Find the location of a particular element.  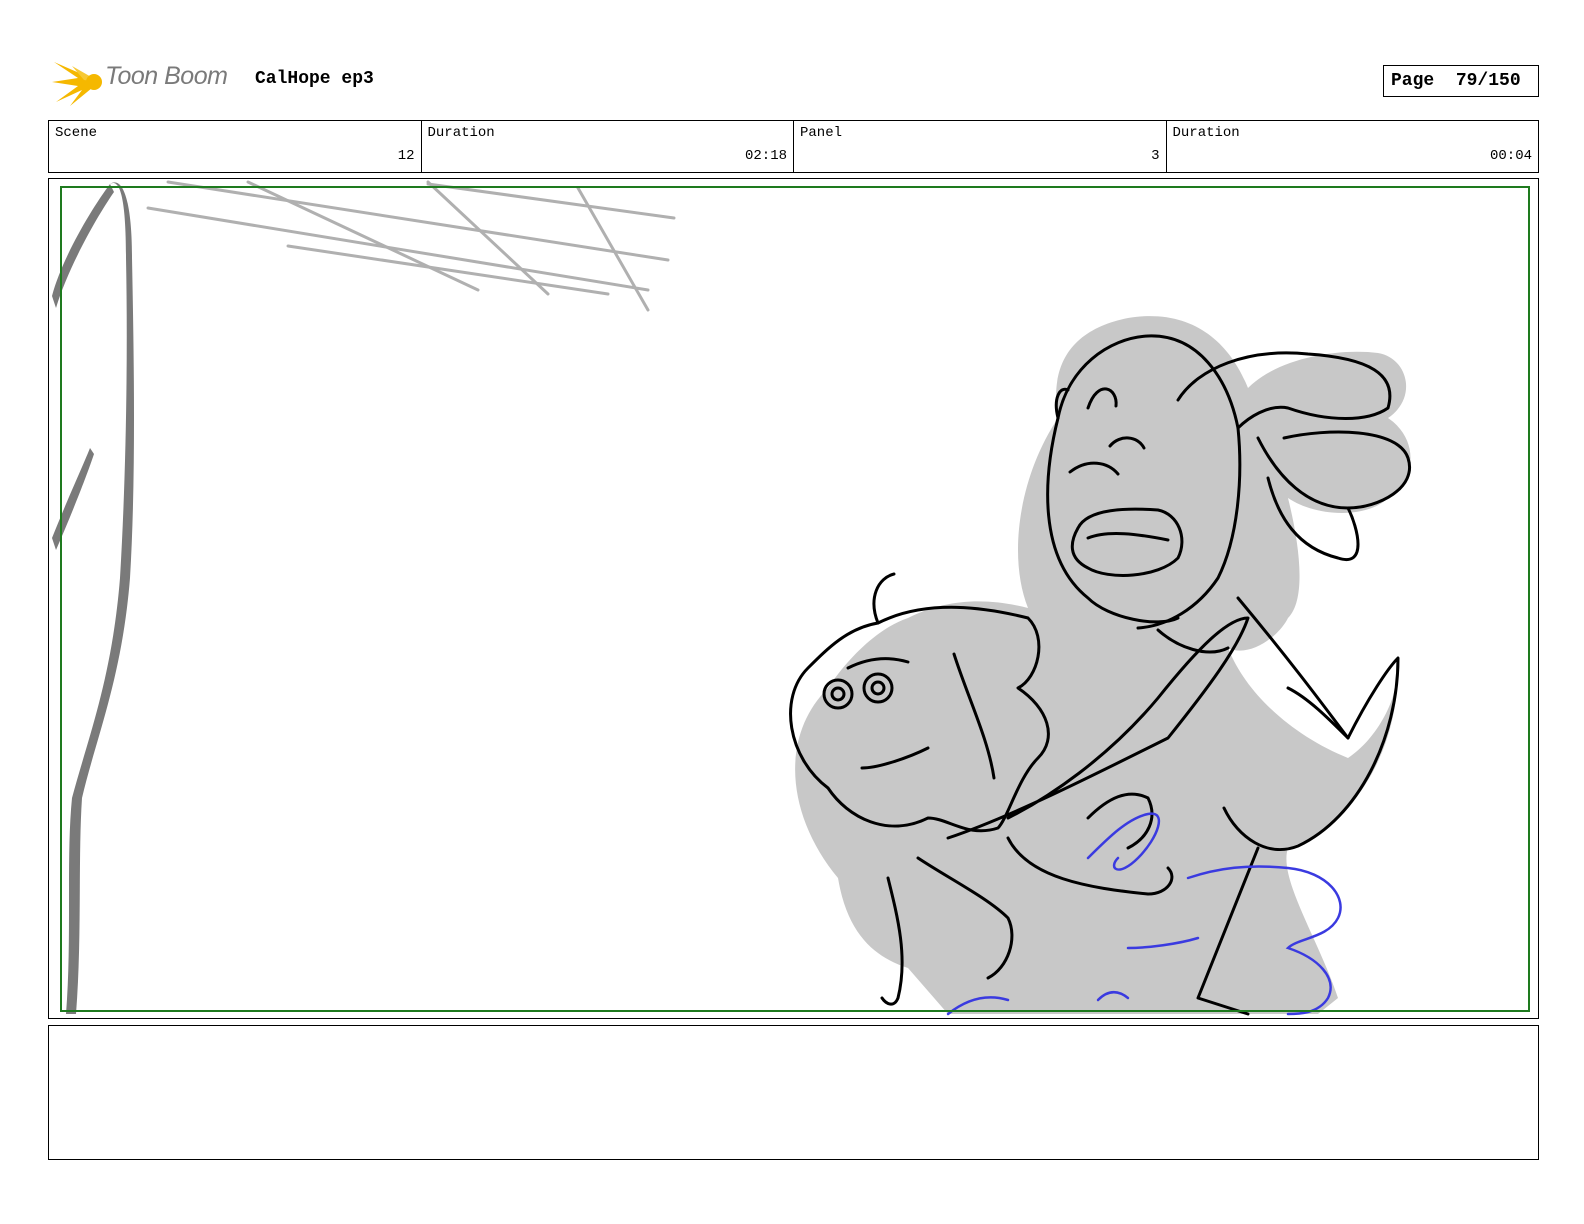

page-indicator: Page 79/150 is located at coordinates (1461, 81).